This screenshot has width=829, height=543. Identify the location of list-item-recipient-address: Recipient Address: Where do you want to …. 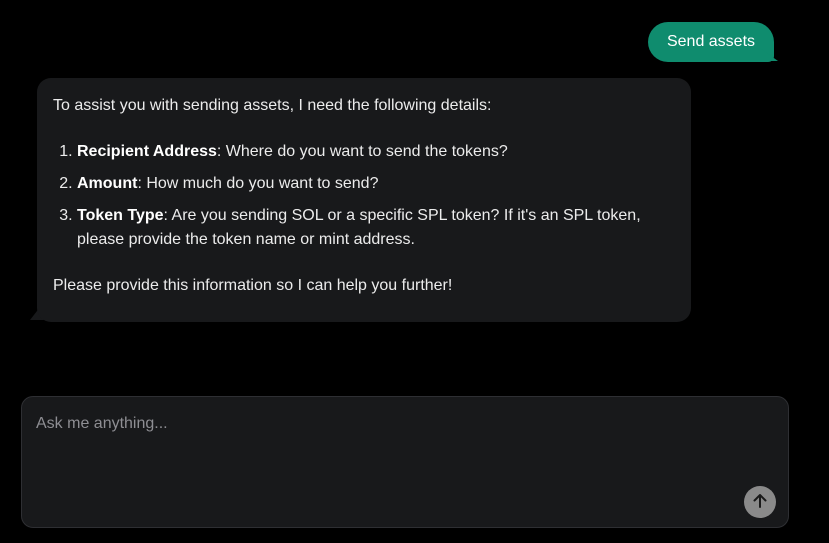
(376, 152).